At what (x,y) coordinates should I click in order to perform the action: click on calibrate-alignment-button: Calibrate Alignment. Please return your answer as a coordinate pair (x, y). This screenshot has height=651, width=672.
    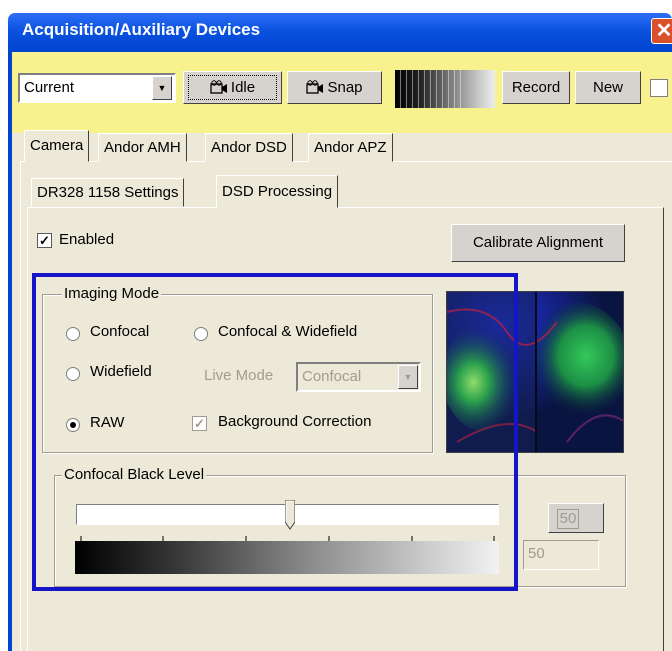
    Looking at the image, I should click on (538, 243).